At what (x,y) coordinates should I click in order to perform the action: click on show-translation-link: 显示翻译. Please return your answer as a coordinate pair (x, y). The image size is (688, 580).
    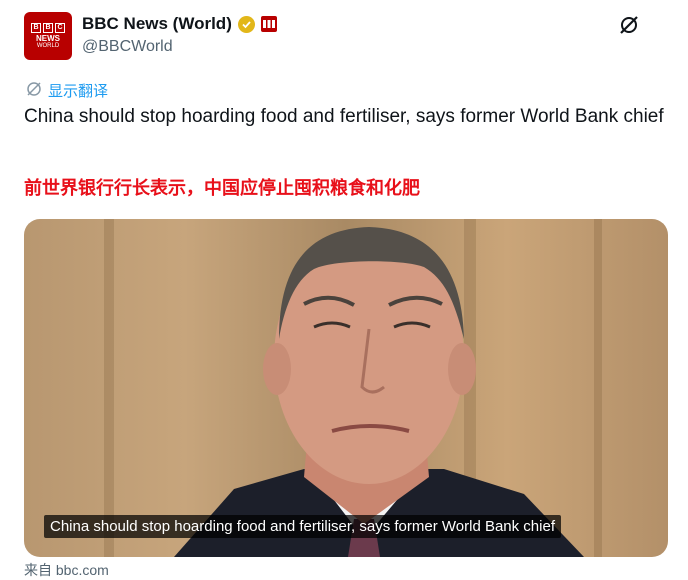
    Looking at the image, I should click on (67, 90).